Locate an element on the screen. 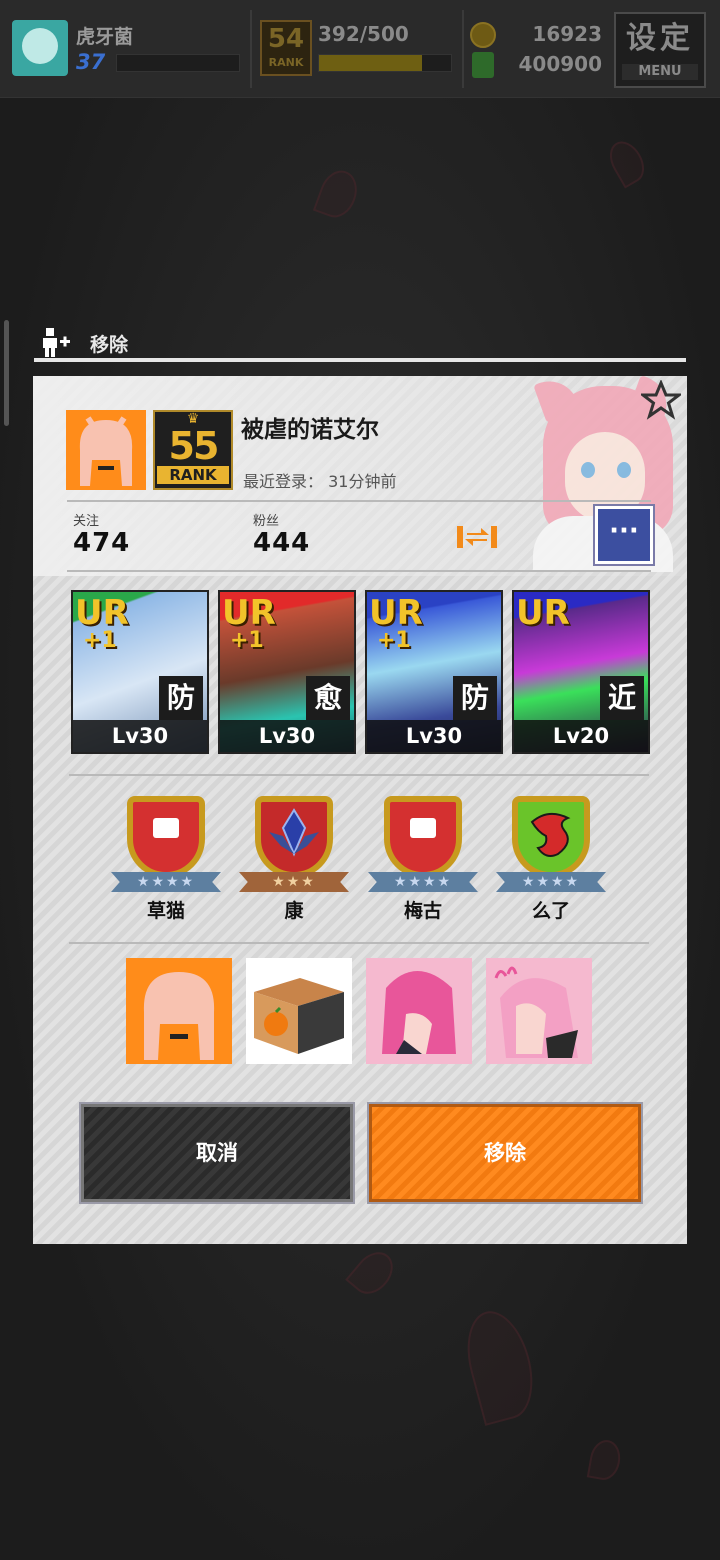 The height and width of the screenshot is (1560, 720). player-name: 虎牙菌 is located at coordinates (105, 37).